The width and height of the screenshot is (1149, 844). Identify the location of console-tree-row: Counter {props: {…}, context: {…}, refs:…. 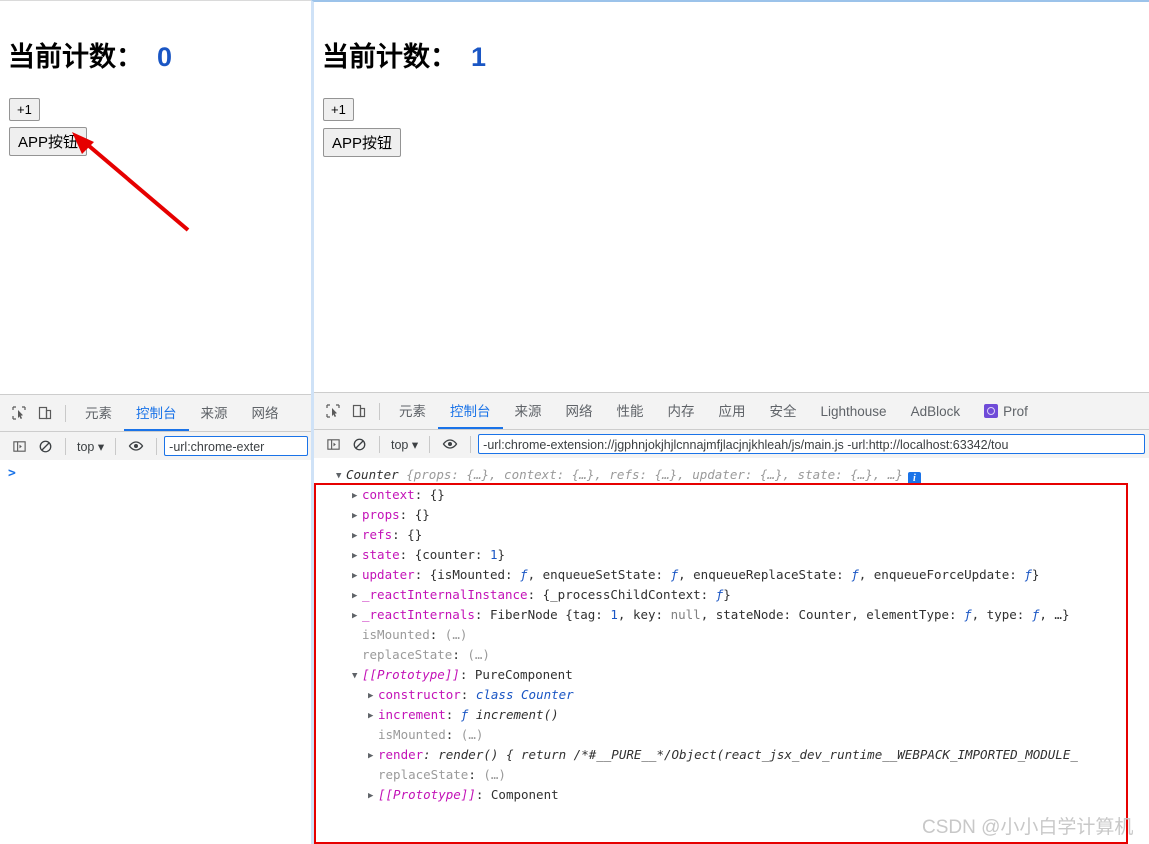
(736, 475).